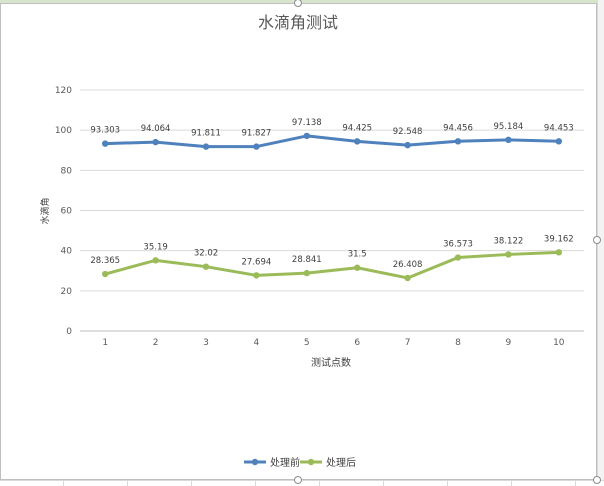  What do you see at coordinates (285, 462) in the screenshot?
I see `legend-label: 处理前` at bounding box center [285, 462].